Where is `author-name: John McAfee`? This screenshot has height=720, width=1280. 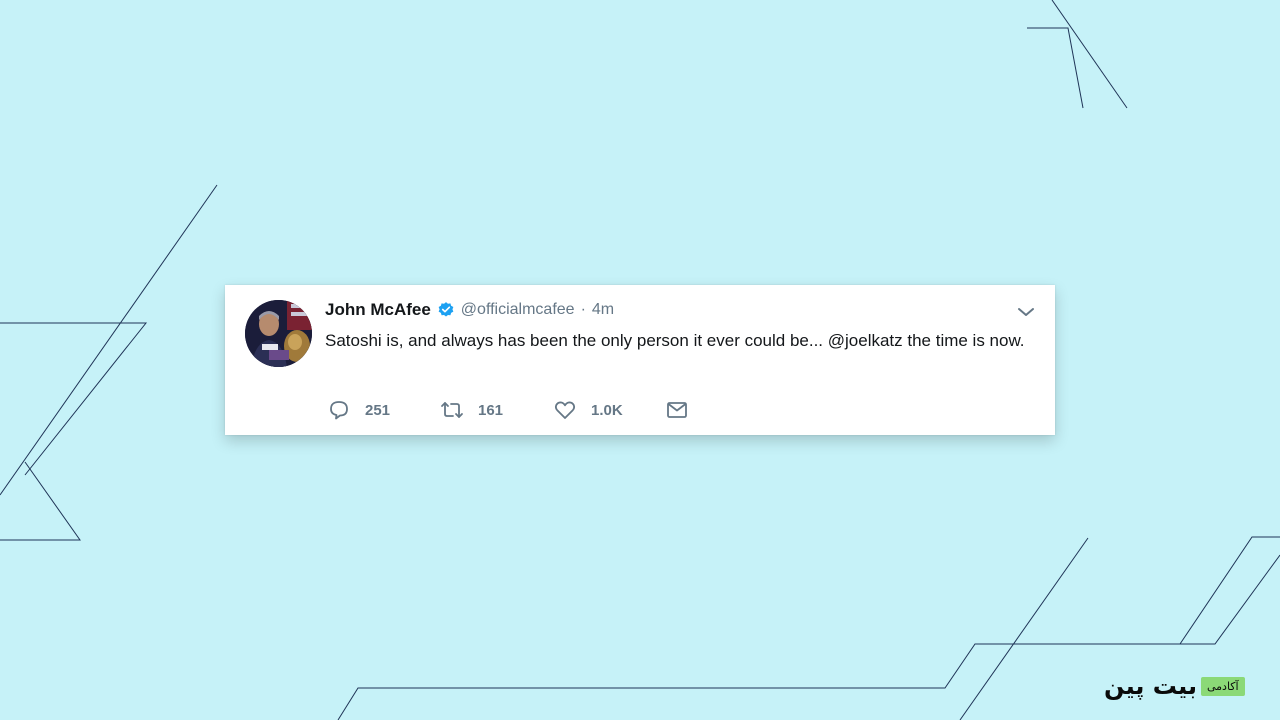
author-name: John McAfee is located at coordinates (378, 310).